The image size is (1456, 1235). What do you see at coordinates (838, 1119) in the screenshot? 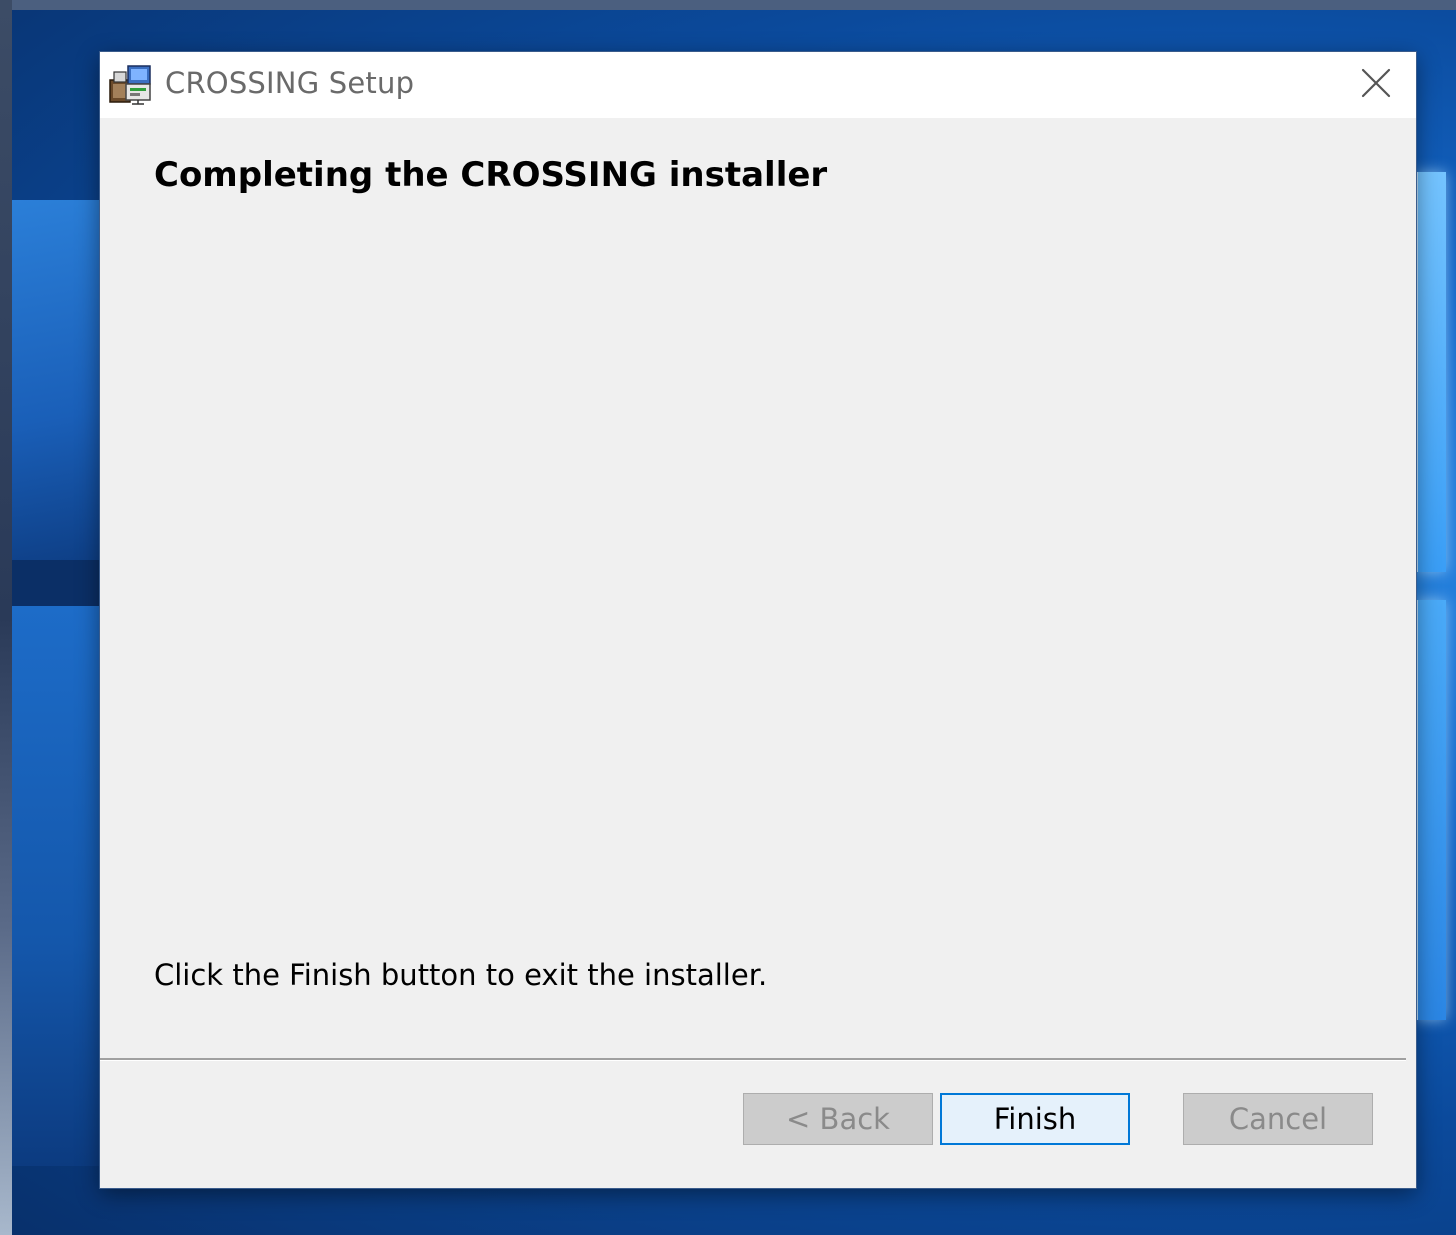
I see `back-button: < Back` at bounding box center [838, 1119].